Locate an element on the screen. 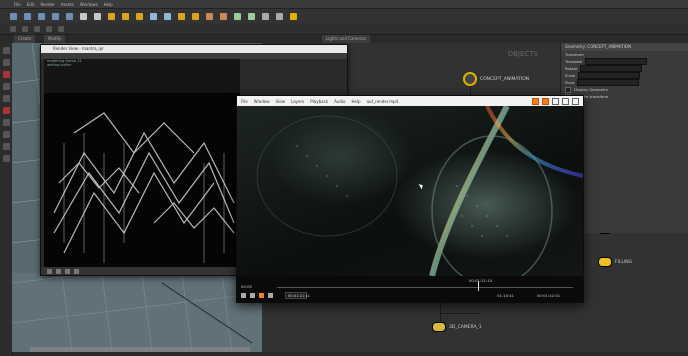 This screenshot has width=688, height=356. camera-tool-icon is located at coordinates (153, 16).